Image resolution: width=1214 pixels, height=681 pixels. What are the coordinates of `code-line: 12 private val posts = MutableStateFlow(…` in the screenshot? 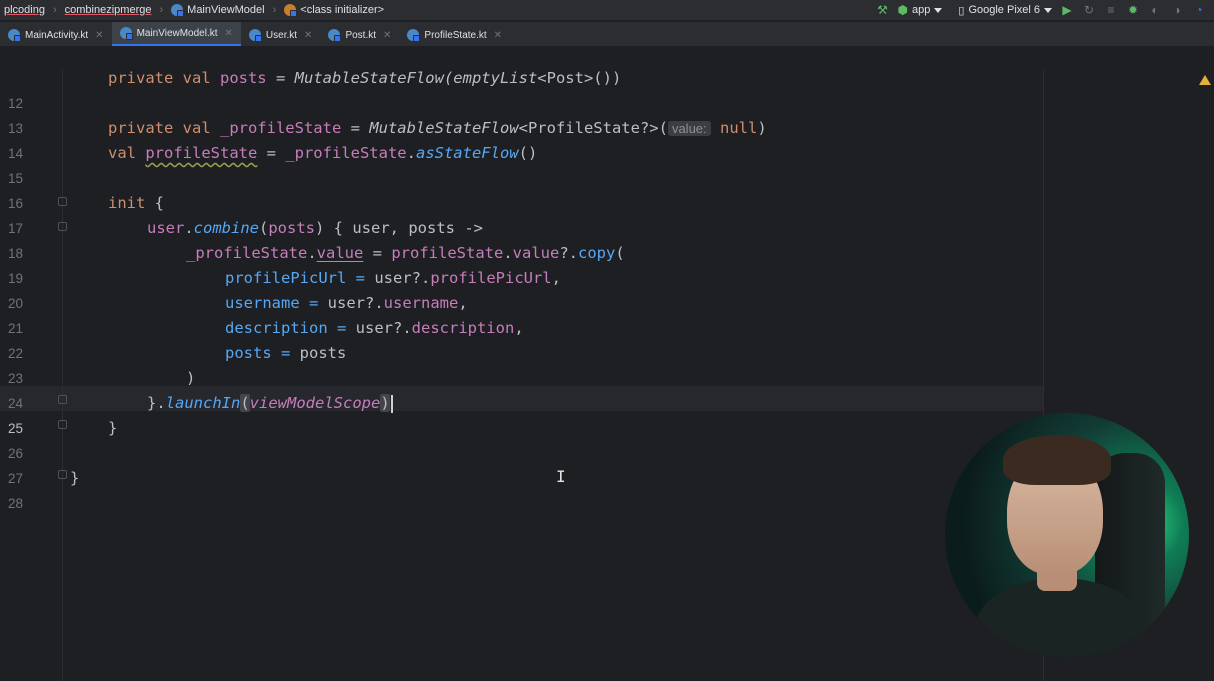 It's located at (520, 88).